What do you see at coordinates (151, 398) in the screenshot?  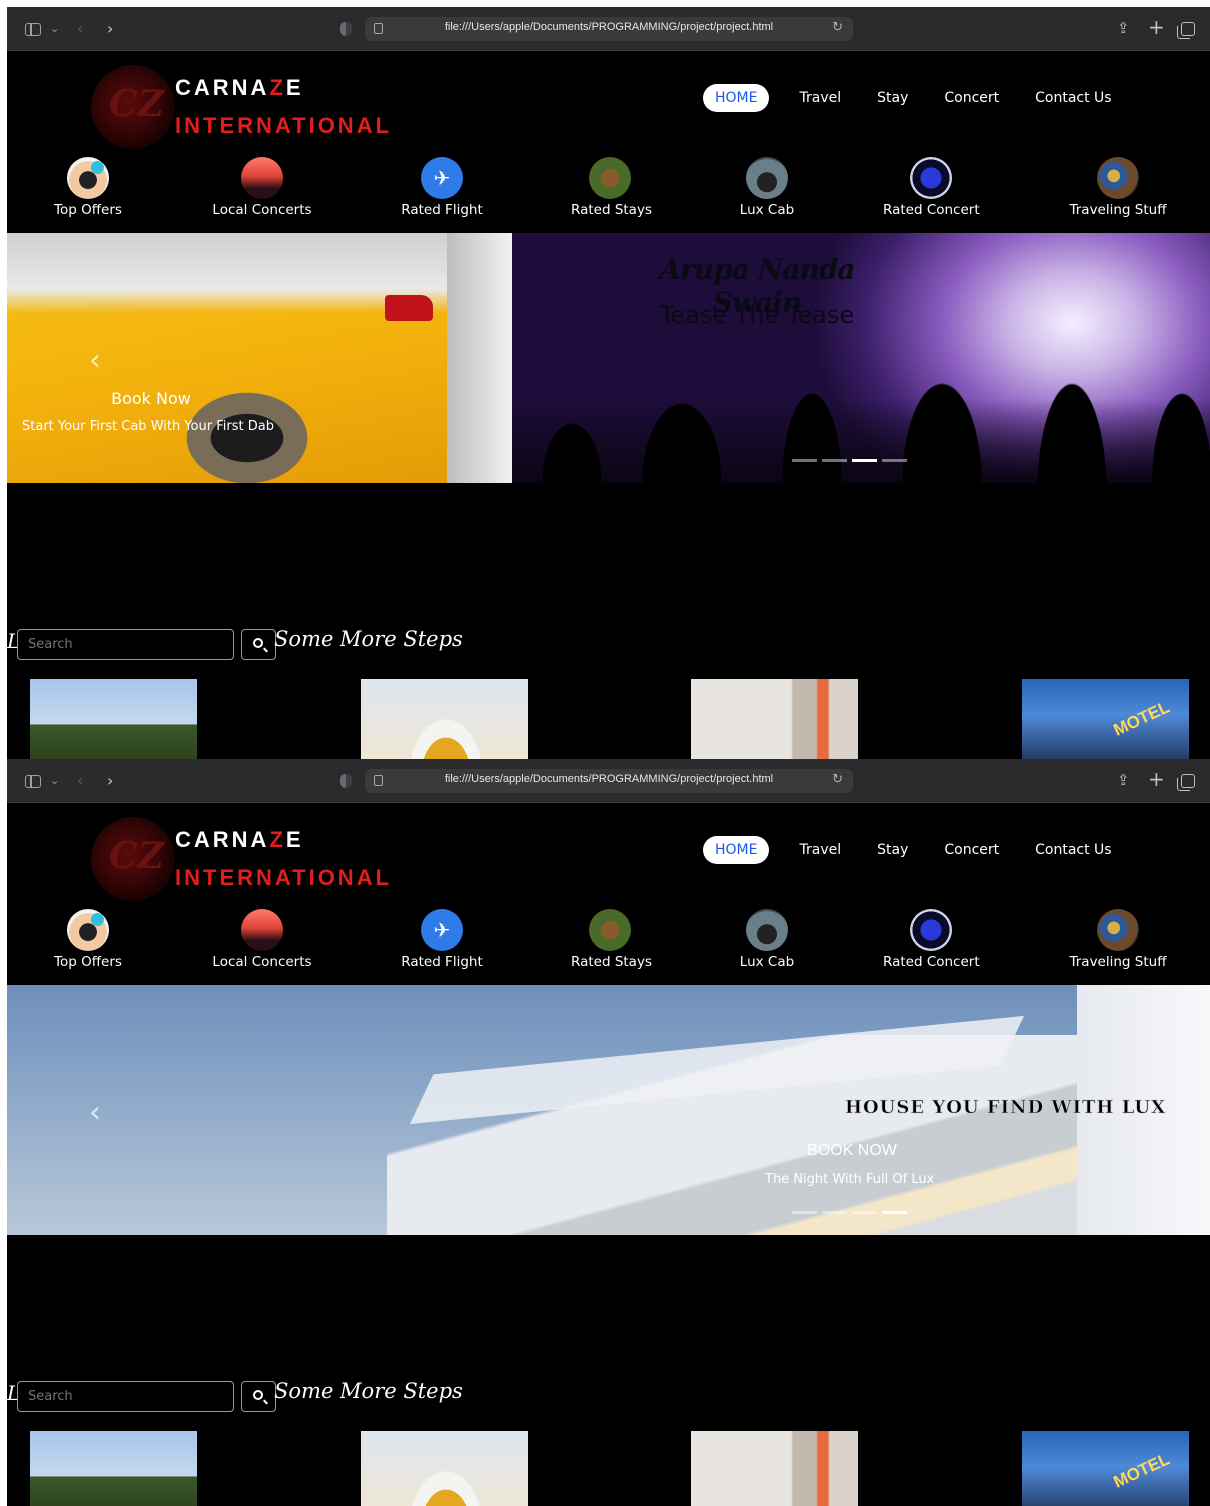 I see `slide-caption-title: Book Now` at bounding box center [151, 398].